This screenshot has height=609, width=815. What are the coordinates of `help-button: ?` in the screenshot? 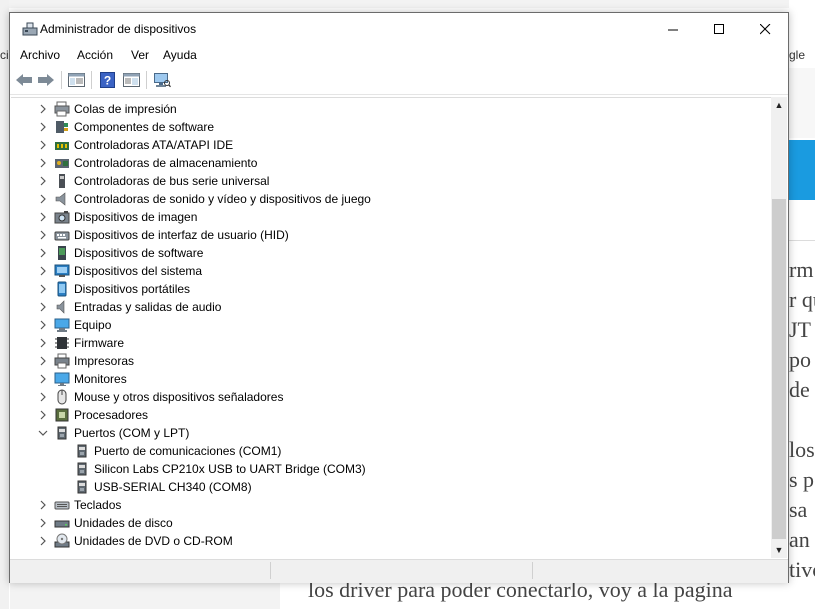 It's located at (107, 80).